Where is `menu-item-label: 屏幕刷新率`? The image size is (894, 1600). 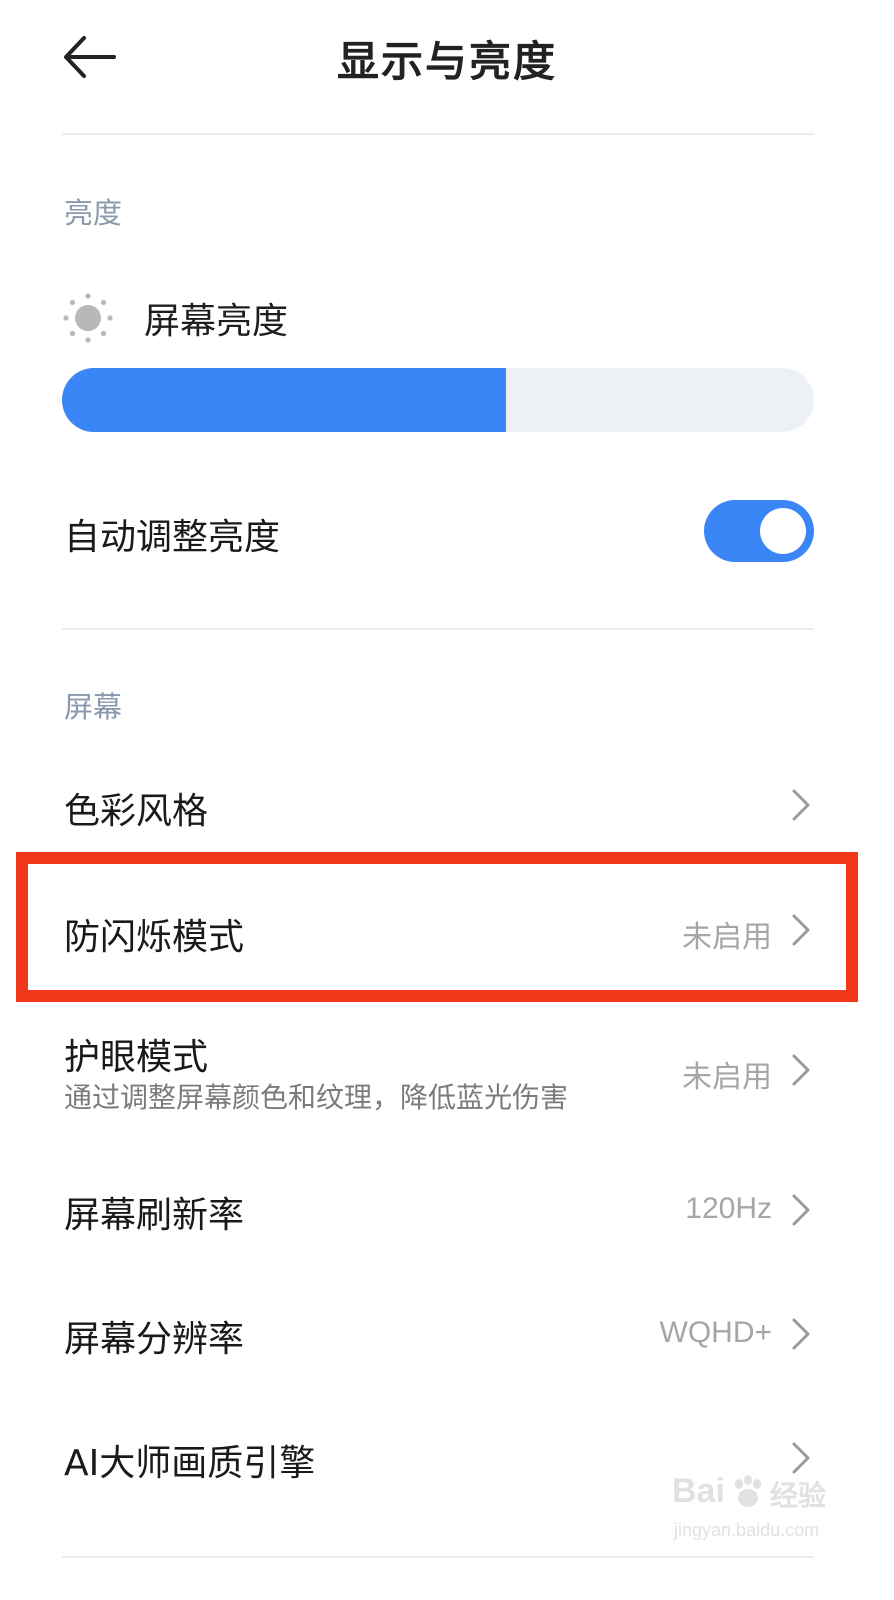
menu-item-label: 屏幕刷新率 is located at coordinates (154, 1215).